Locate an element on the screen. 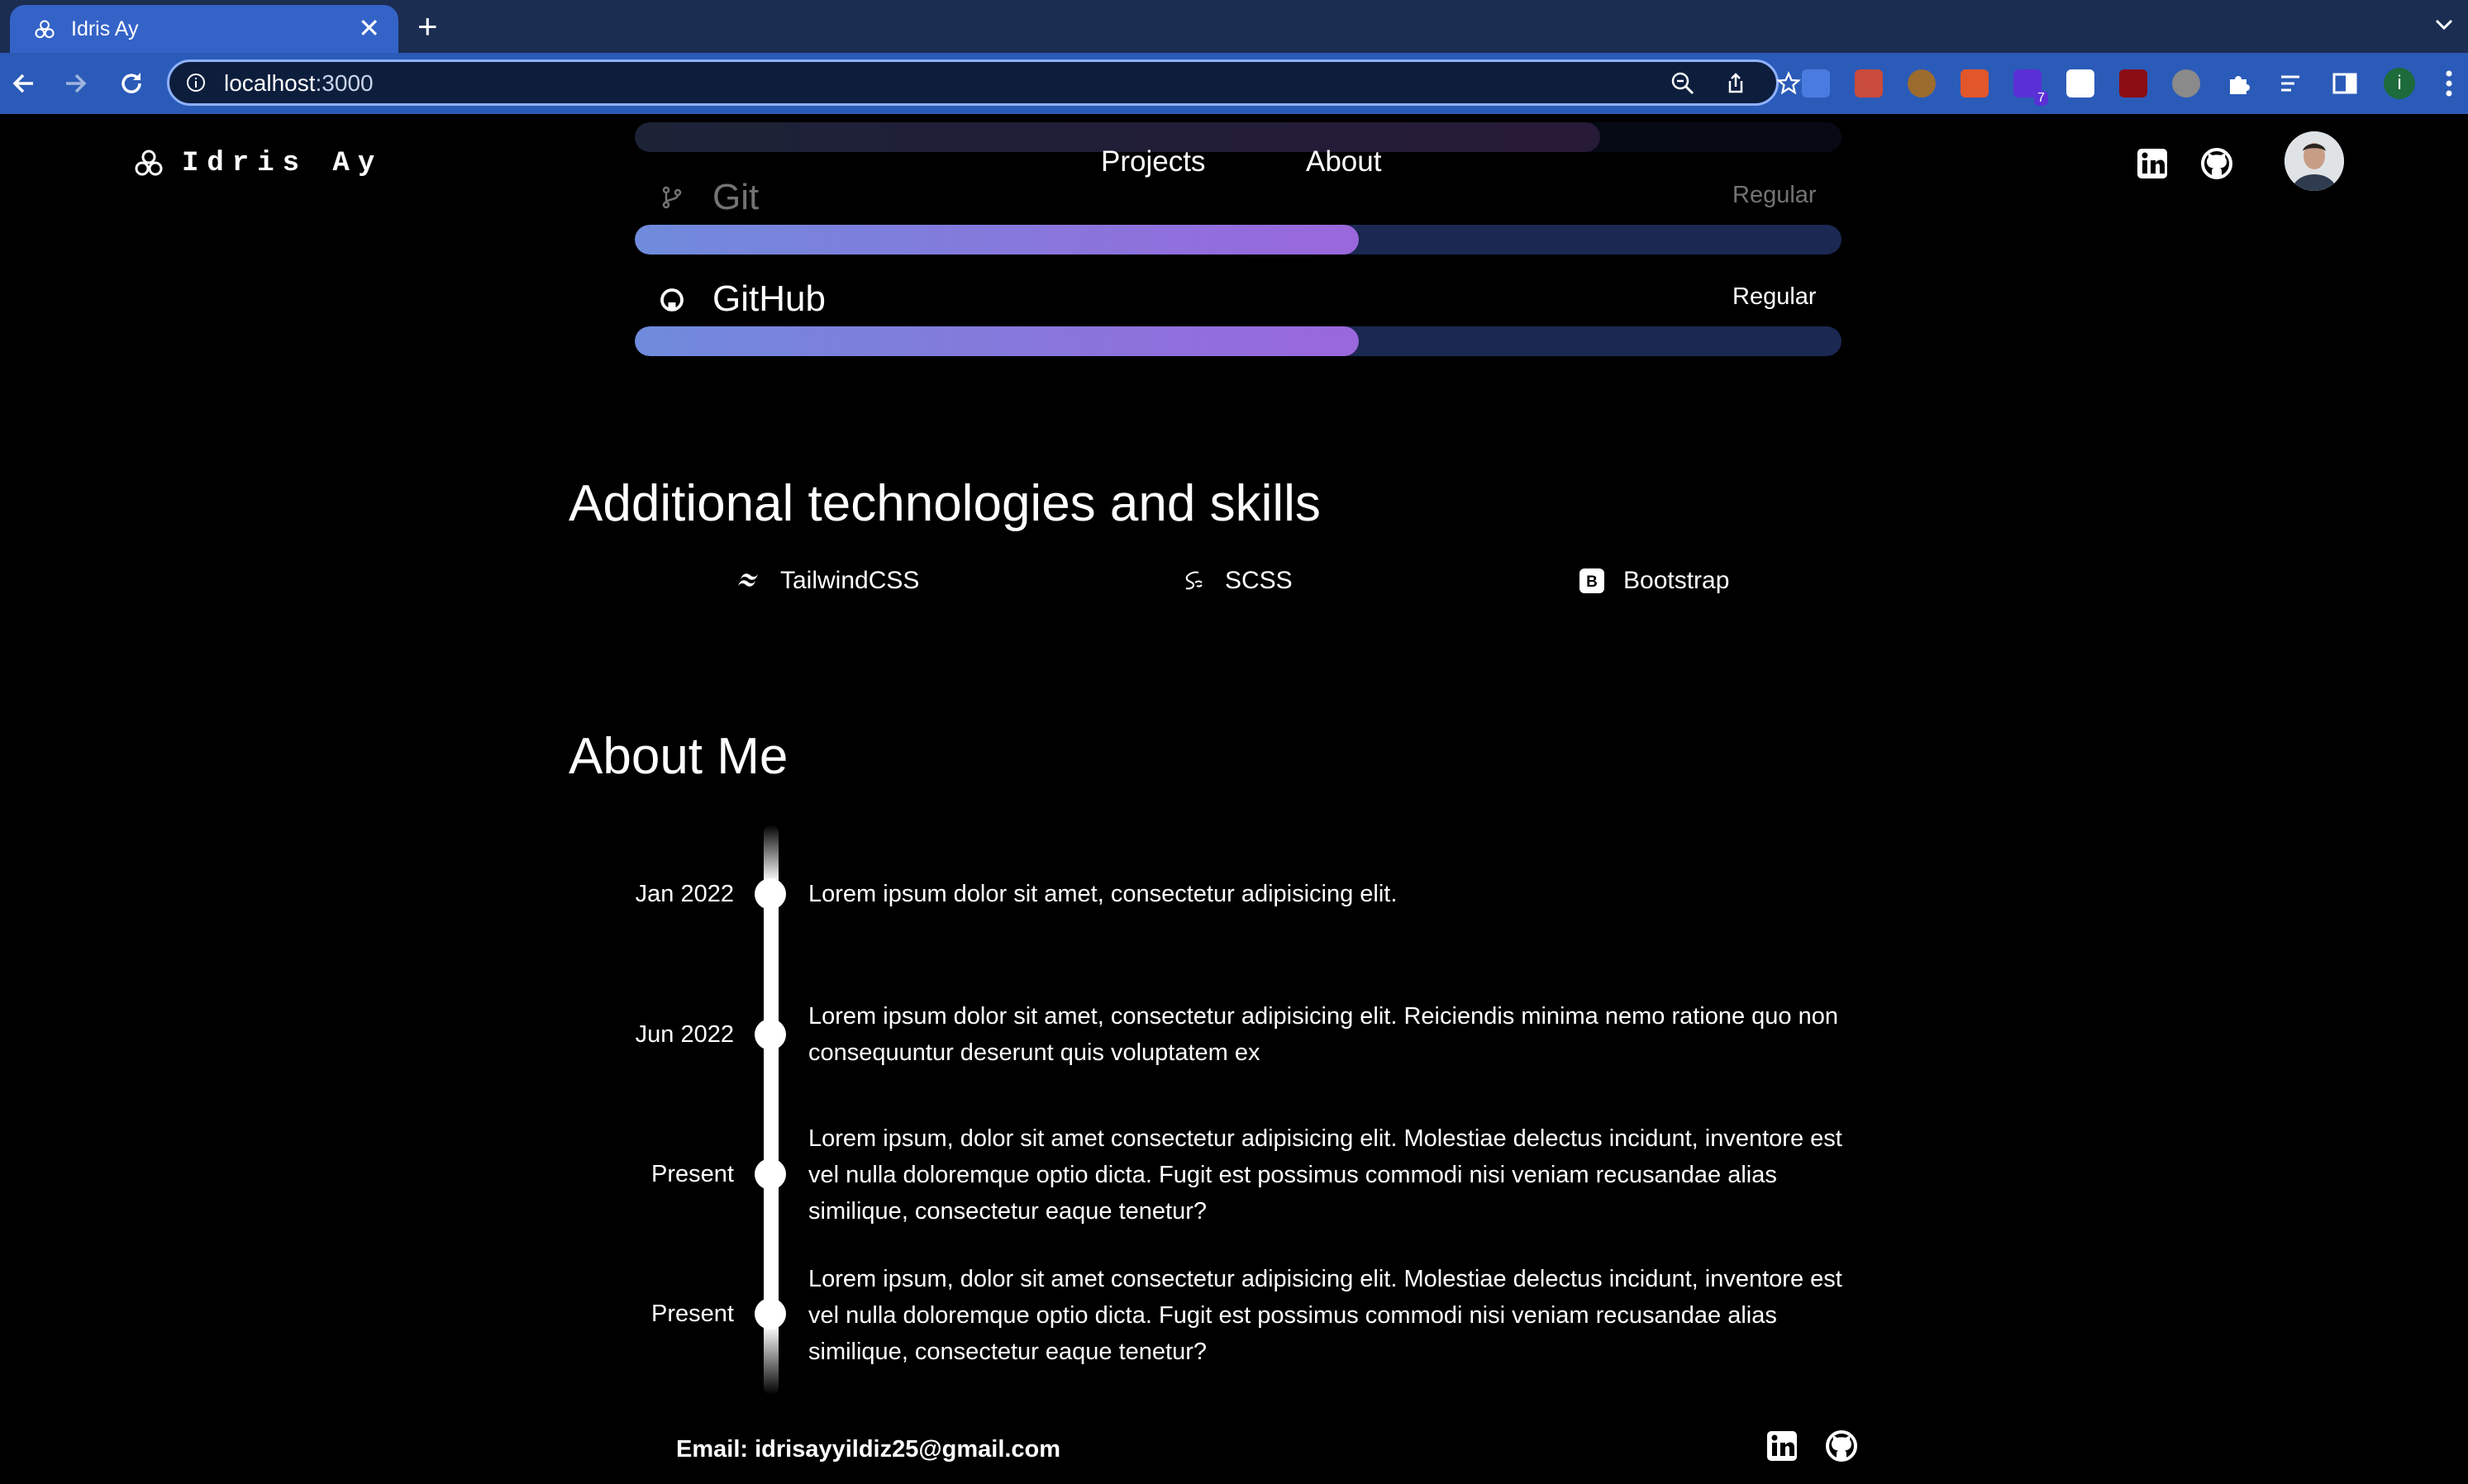  reload-icon is located at coordinates (131, 83).